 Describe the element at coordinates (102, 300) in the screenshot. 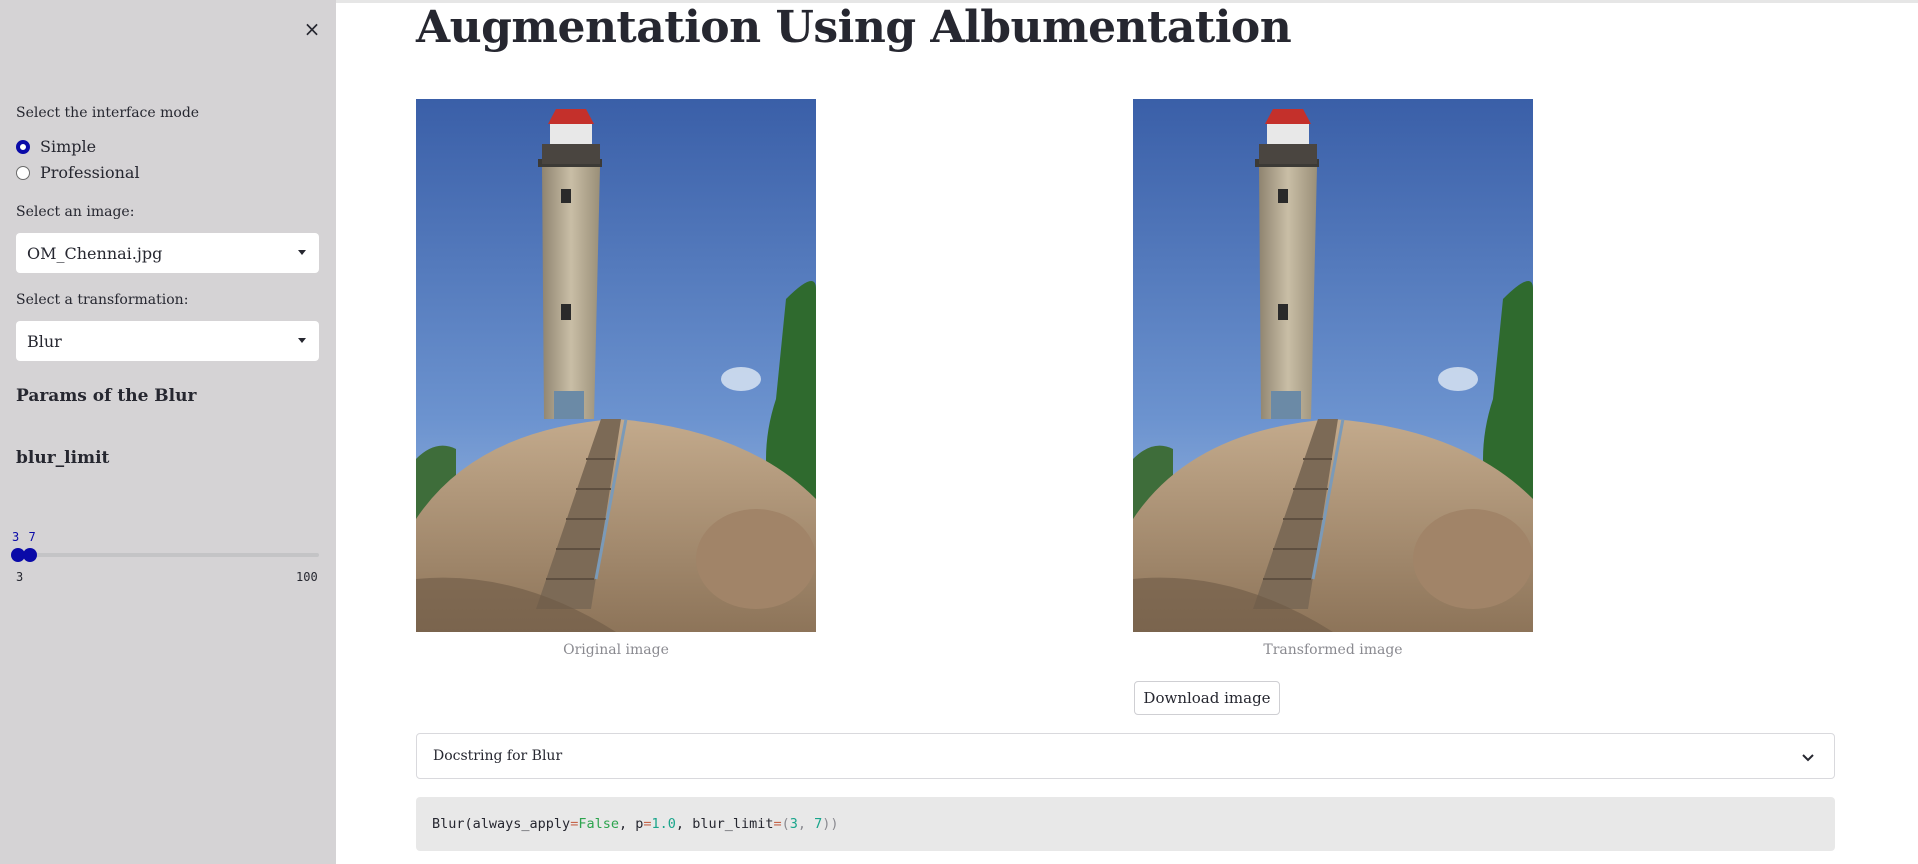

I see `select-transformation-label: Select a transformation:` at that location.